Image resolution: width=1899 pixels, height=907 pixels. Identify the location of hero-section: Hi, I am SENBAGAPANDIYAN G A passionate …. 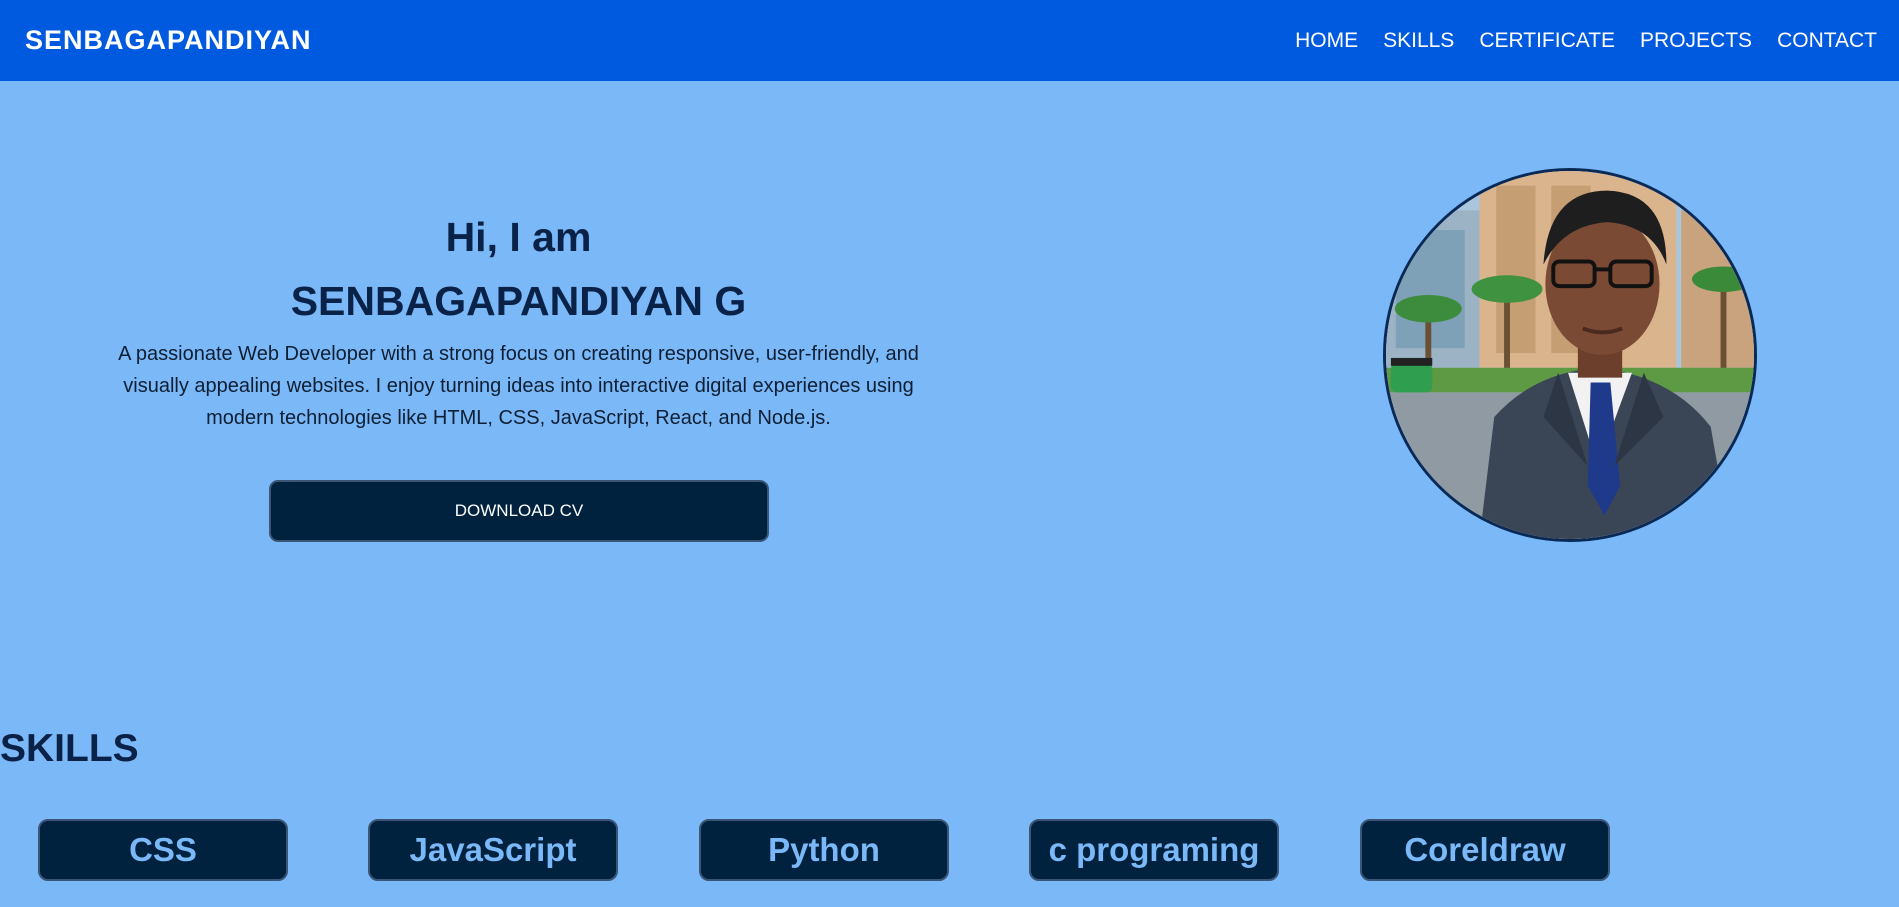
(518, 322).